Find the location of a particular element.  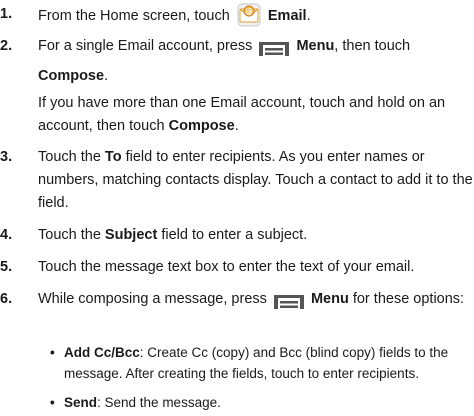

step-number: 6. is located at coordinates (6, 299).